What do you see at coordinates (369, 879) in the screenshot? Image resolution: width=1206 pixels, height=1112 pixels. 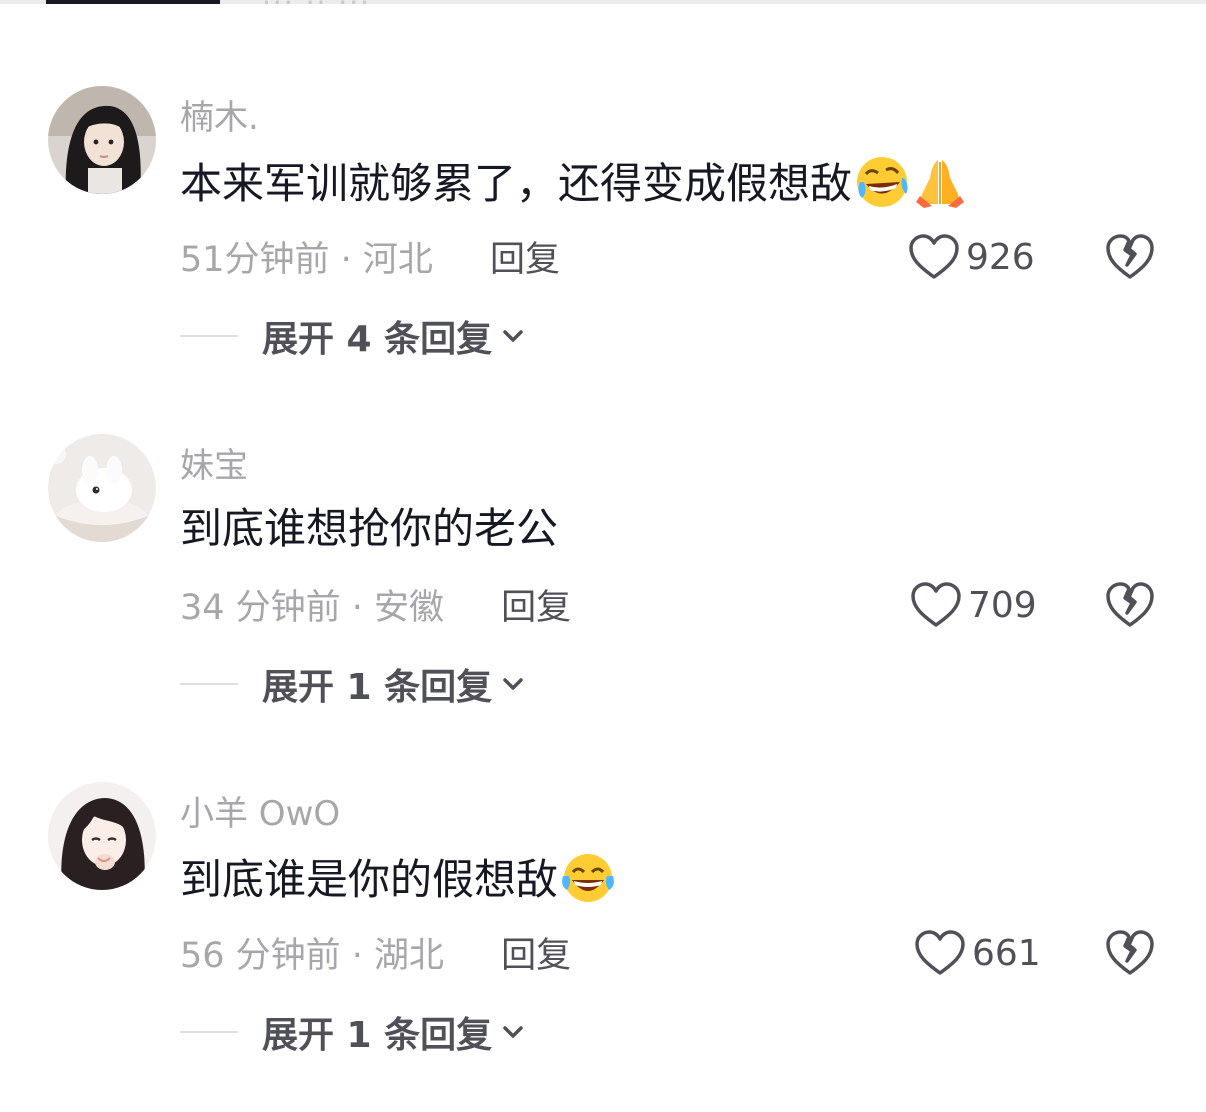 I see `comment-text-content: 到底谁是你的假想敌` at bounding box center [369, 879].